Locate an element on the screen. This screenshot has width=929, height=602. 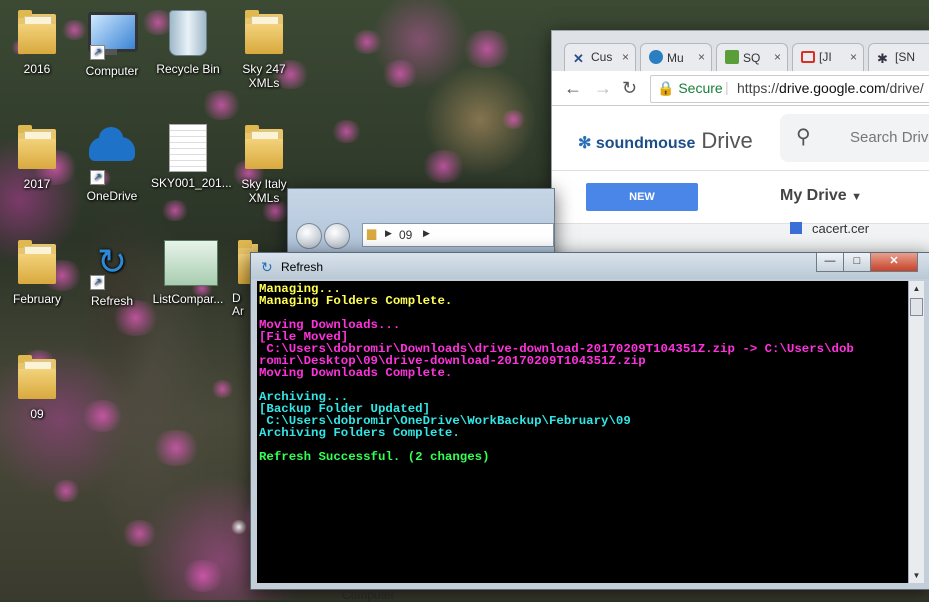
drive-logo: ✻ soundmouse Drive is located at coordinates (665, 141).